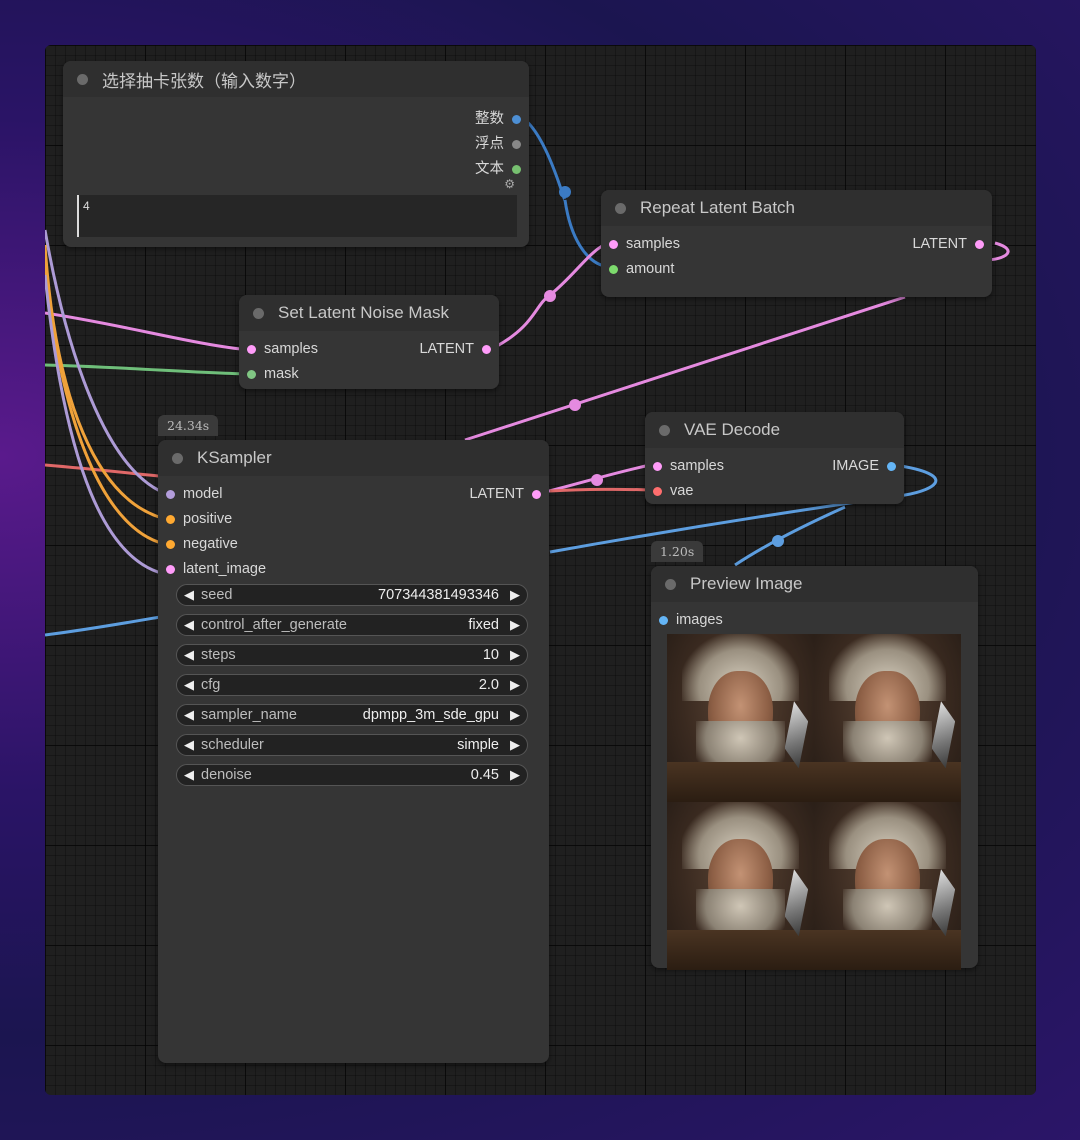  What do you see at coordinates (352, 715) in the screenshot?
I see `sampler-name-widget: ◀ sampler_name dpmpp_3m_sde_gpu ▶` at bounding box center [352, 715].